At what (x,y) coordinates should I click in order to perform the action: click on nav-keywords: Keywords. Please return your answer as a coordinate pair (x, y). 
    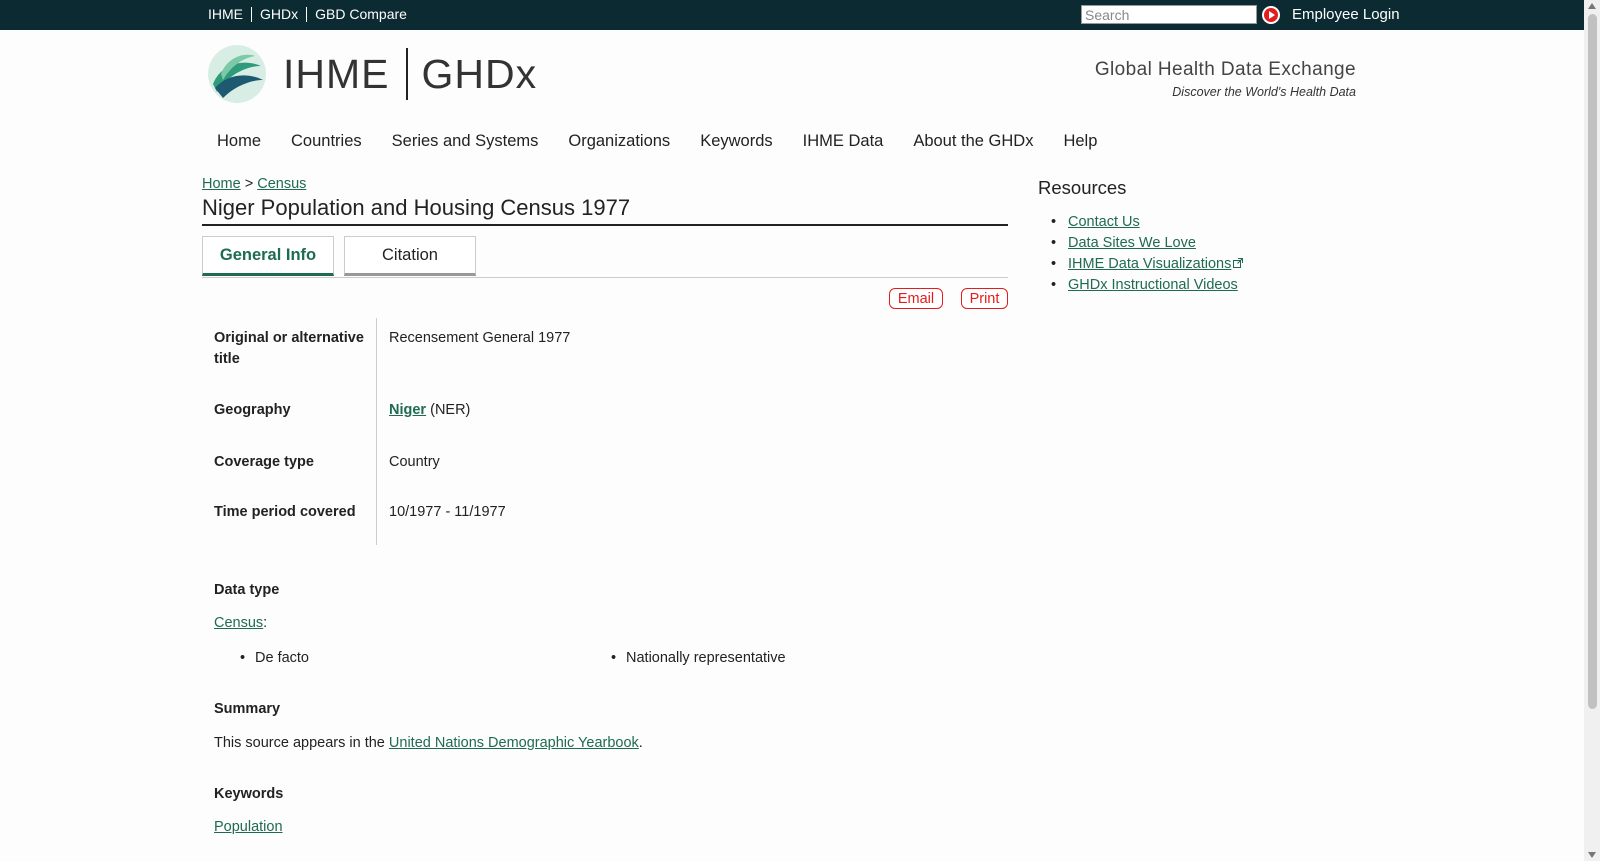
    Looking at the image, I should click on (736, 141).